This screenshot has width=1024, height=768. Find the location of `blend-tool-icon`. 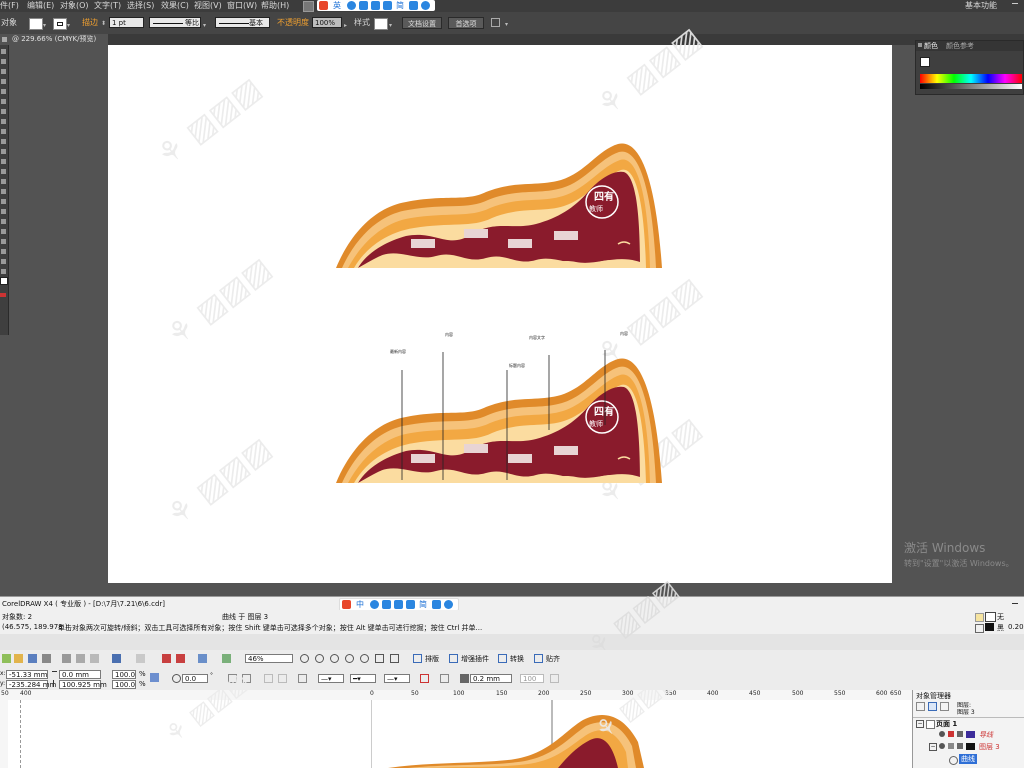

blend-tool-icon is located at coordinates (3, 231).